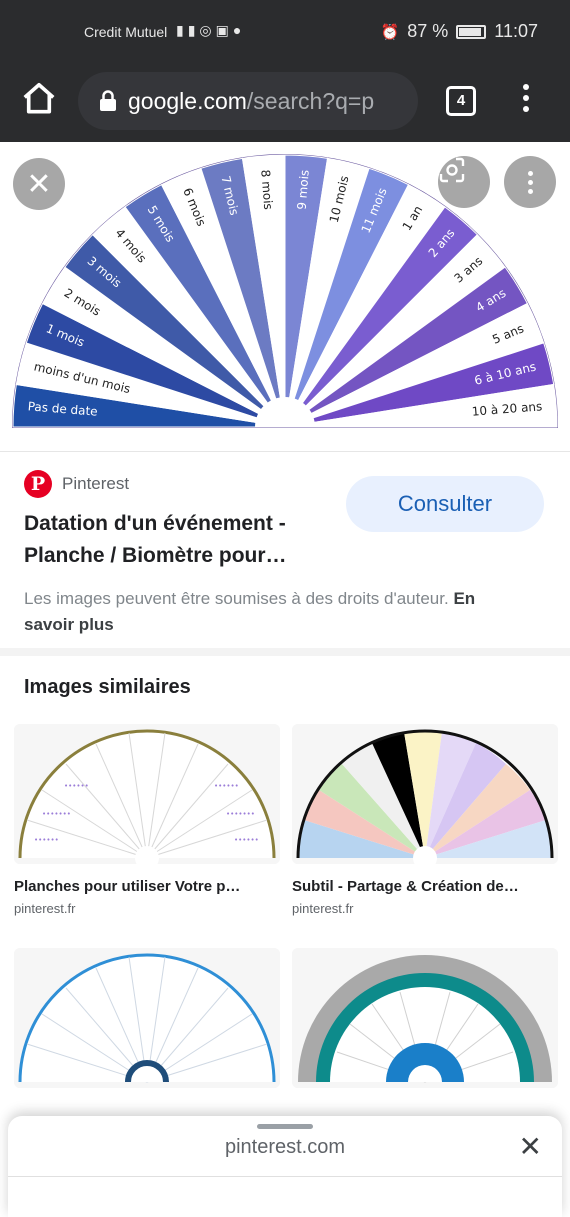 The height and width of the screenshot is (1217, 570). I want to click on bottom-sheet: pinterest.com ✕, so click(285, 1166).